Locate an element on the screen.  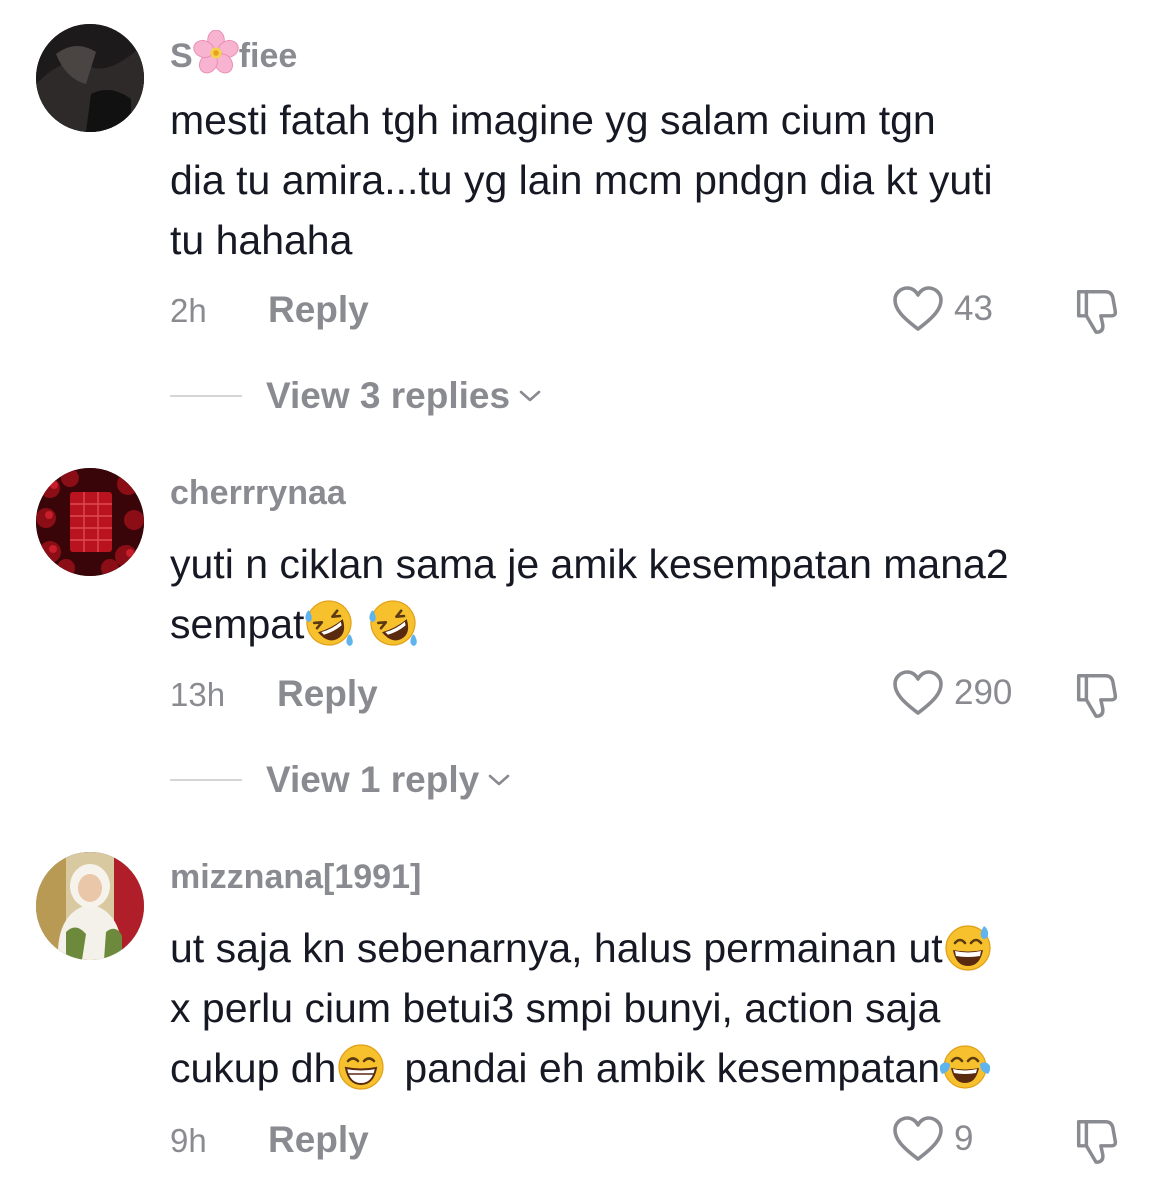
username: mizznana[1991] is located at coordinates (295, 877).